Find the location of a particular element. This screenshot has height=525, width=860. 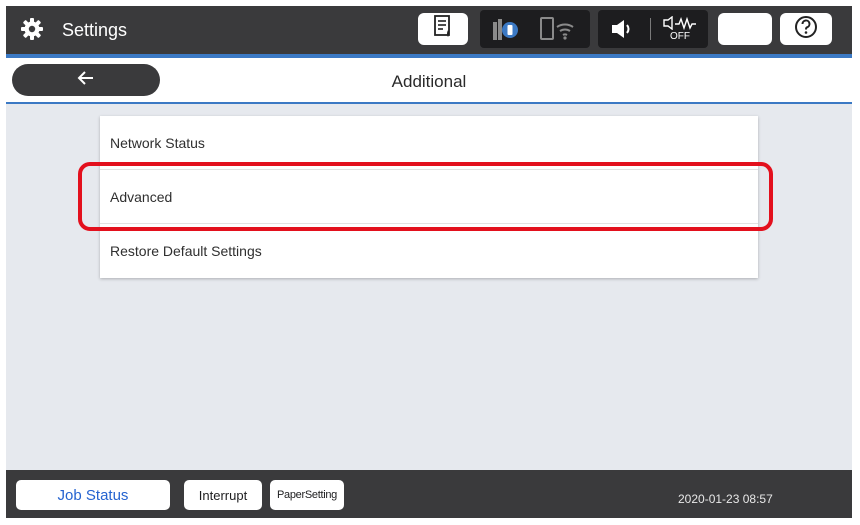

document-ink-icon is located at coordinates (443, 29).